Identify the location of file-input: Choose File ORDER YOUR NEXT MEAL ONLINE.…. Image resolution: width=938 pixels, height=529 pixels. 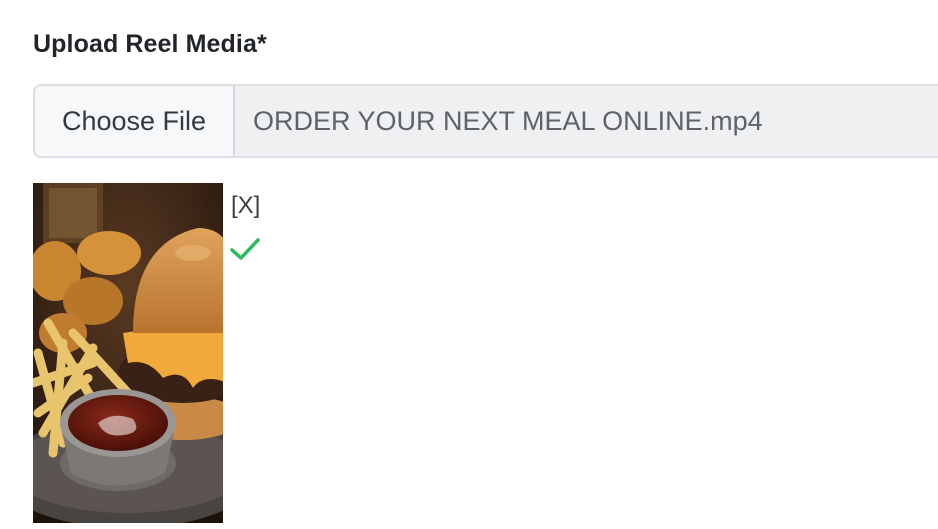
(485, 121).